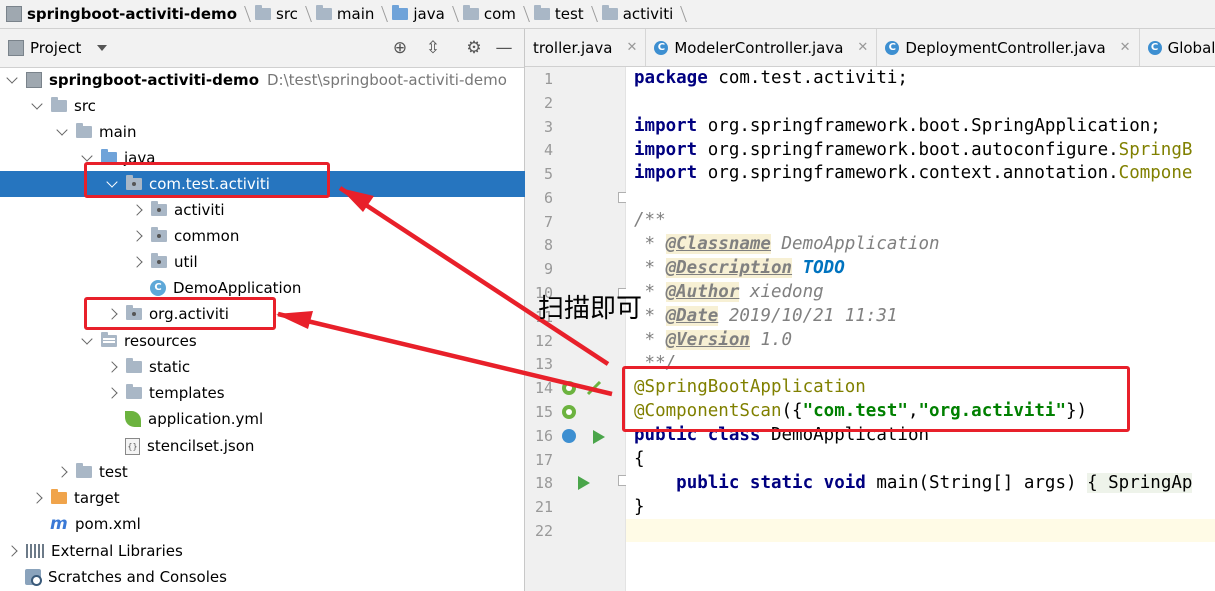 The image size is (1215, 591). I want to click on line-number: 8, so click(548, 245).